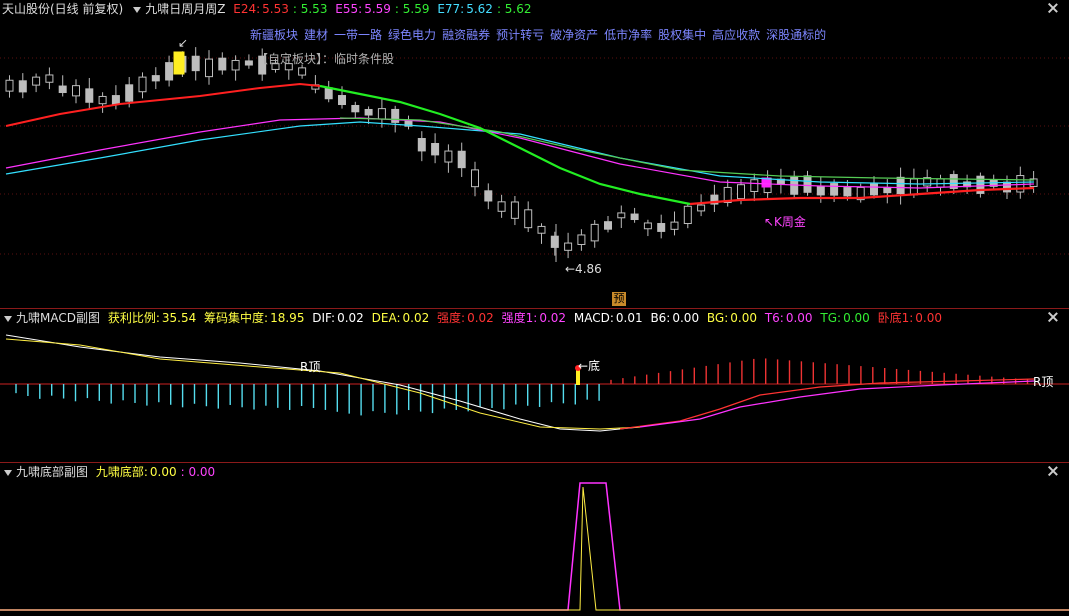 Image resolution: width=1069 pixels, height=616 pixels. I want to click on bottom-header: 九啸底部副图 九啸底部: 0.00: 0.00, so click(109, 472).